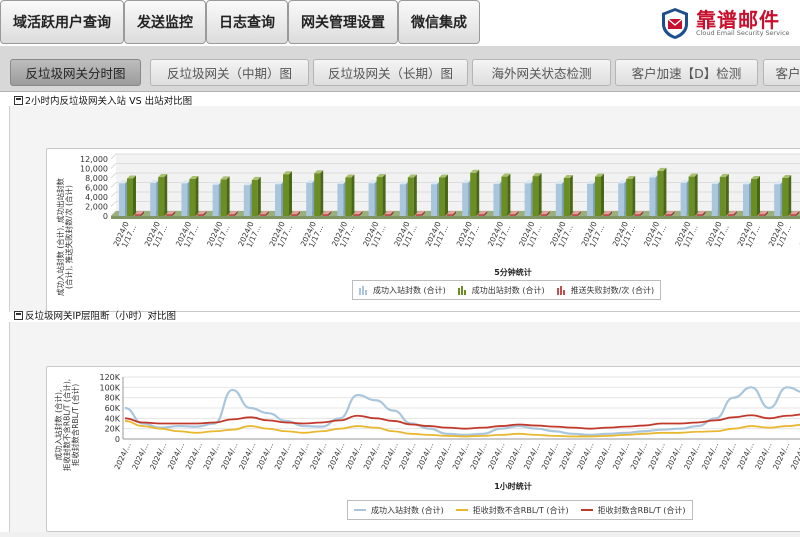  Describe the element at coordinates (64, 237) in the screenshot. I see `y-axis-label: 成功入站封数 (合计), 成功出站封数(合计), 推送失败封数/次 (合计)` at that location.